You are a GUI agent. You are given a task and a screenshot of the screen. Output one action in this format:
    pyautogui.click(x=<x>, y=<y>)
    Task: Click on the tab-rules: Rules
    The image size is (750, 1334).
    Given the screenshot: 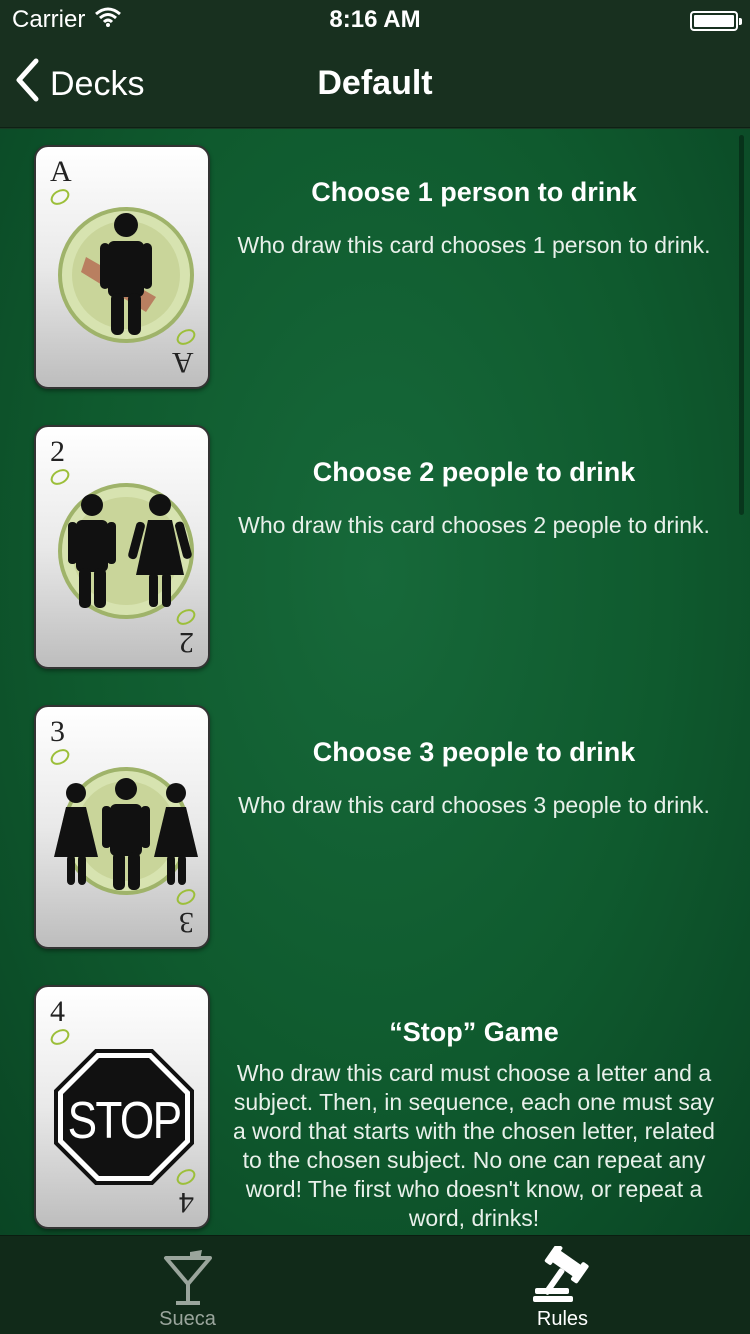 What is the action you would take?
    pyautogui.click(x=562, y=1285)
    